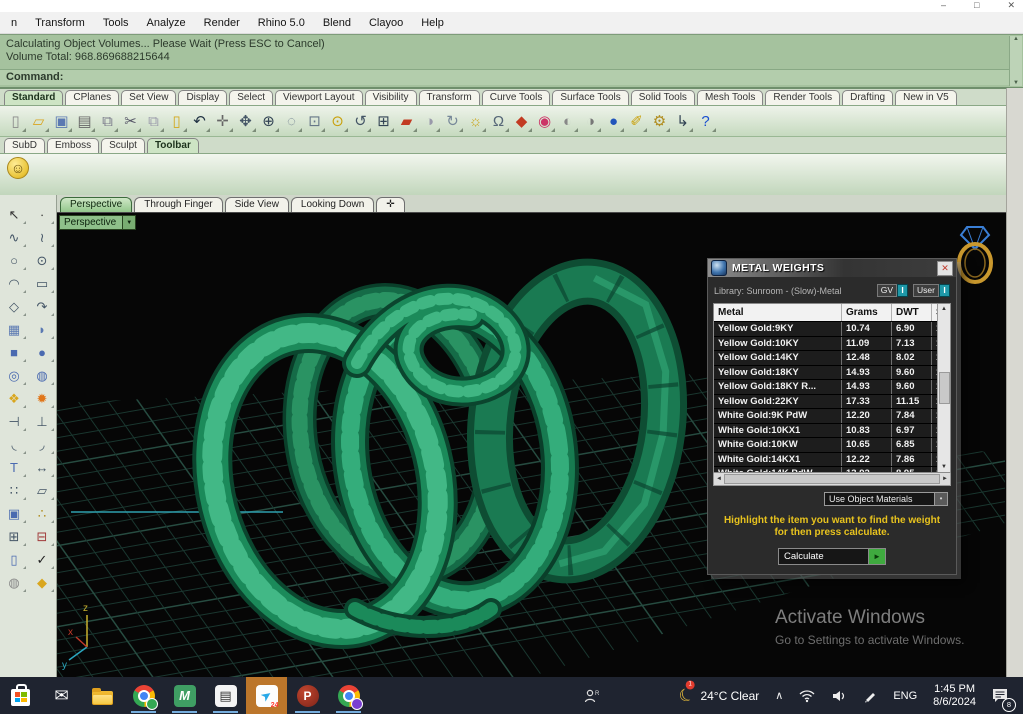  What do you see at coordinates (245, 121) in the screenshot?
I see `rotate-view-icon: ✥` at bounding box center [245, 121].